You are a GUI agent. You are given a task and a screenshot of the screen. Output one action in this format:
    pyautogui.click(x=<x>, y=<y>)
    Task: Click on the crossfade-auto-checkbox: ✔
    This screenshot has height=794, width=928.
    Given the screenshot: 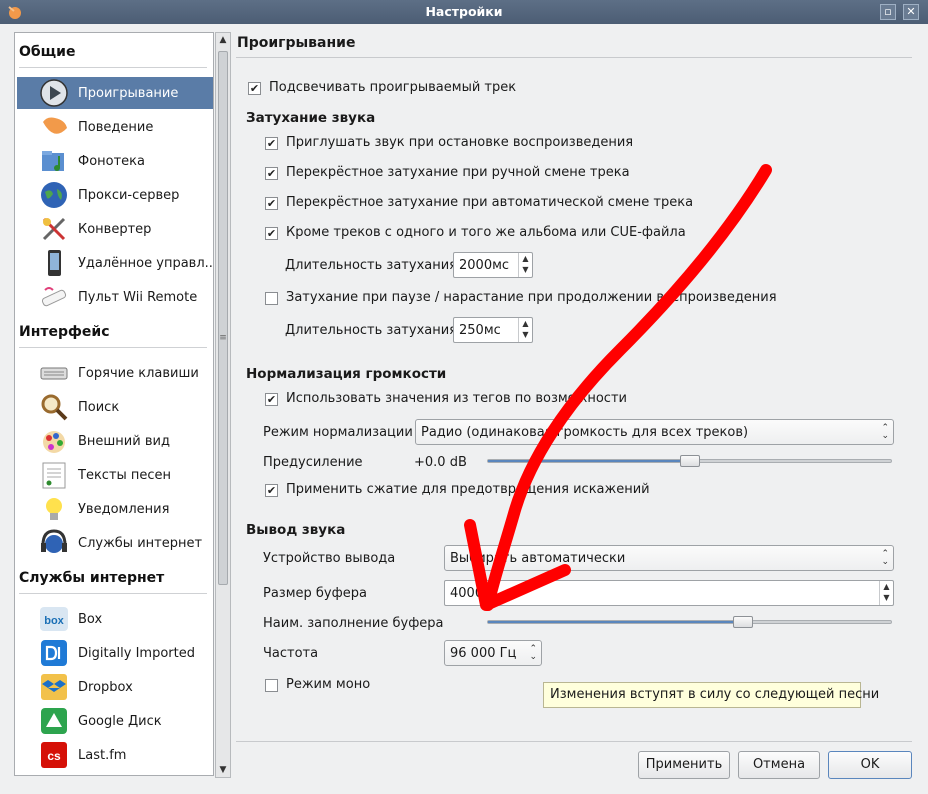 What is the action you would take?
    pyautogui.click(x=271, y=203)
    